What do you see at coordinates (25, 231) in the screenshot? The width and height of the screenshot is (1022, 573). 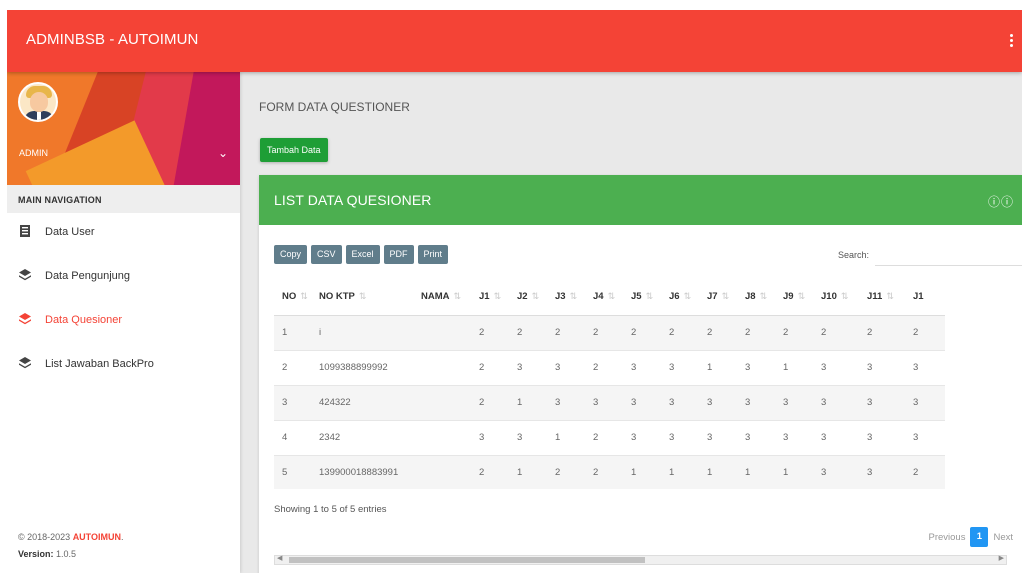 I see `file-text-icon` at bounding box center [25, 231].